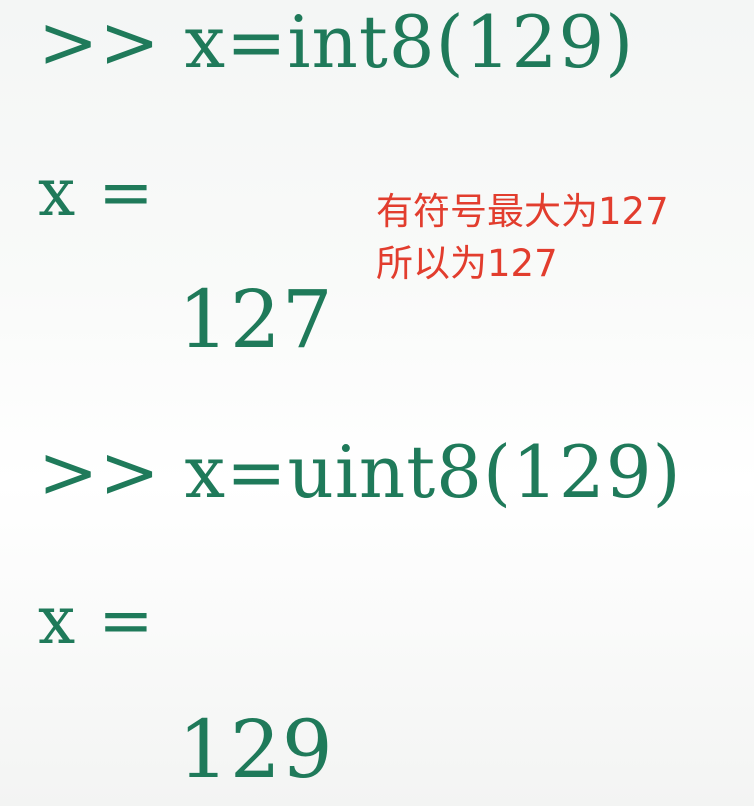 The height and width of the screenshot is (806, 754). Describe the element at coordinates (522, 238) in the screenshot. I see `annotation-note: 有符号最大为127 所以为127` at that location.